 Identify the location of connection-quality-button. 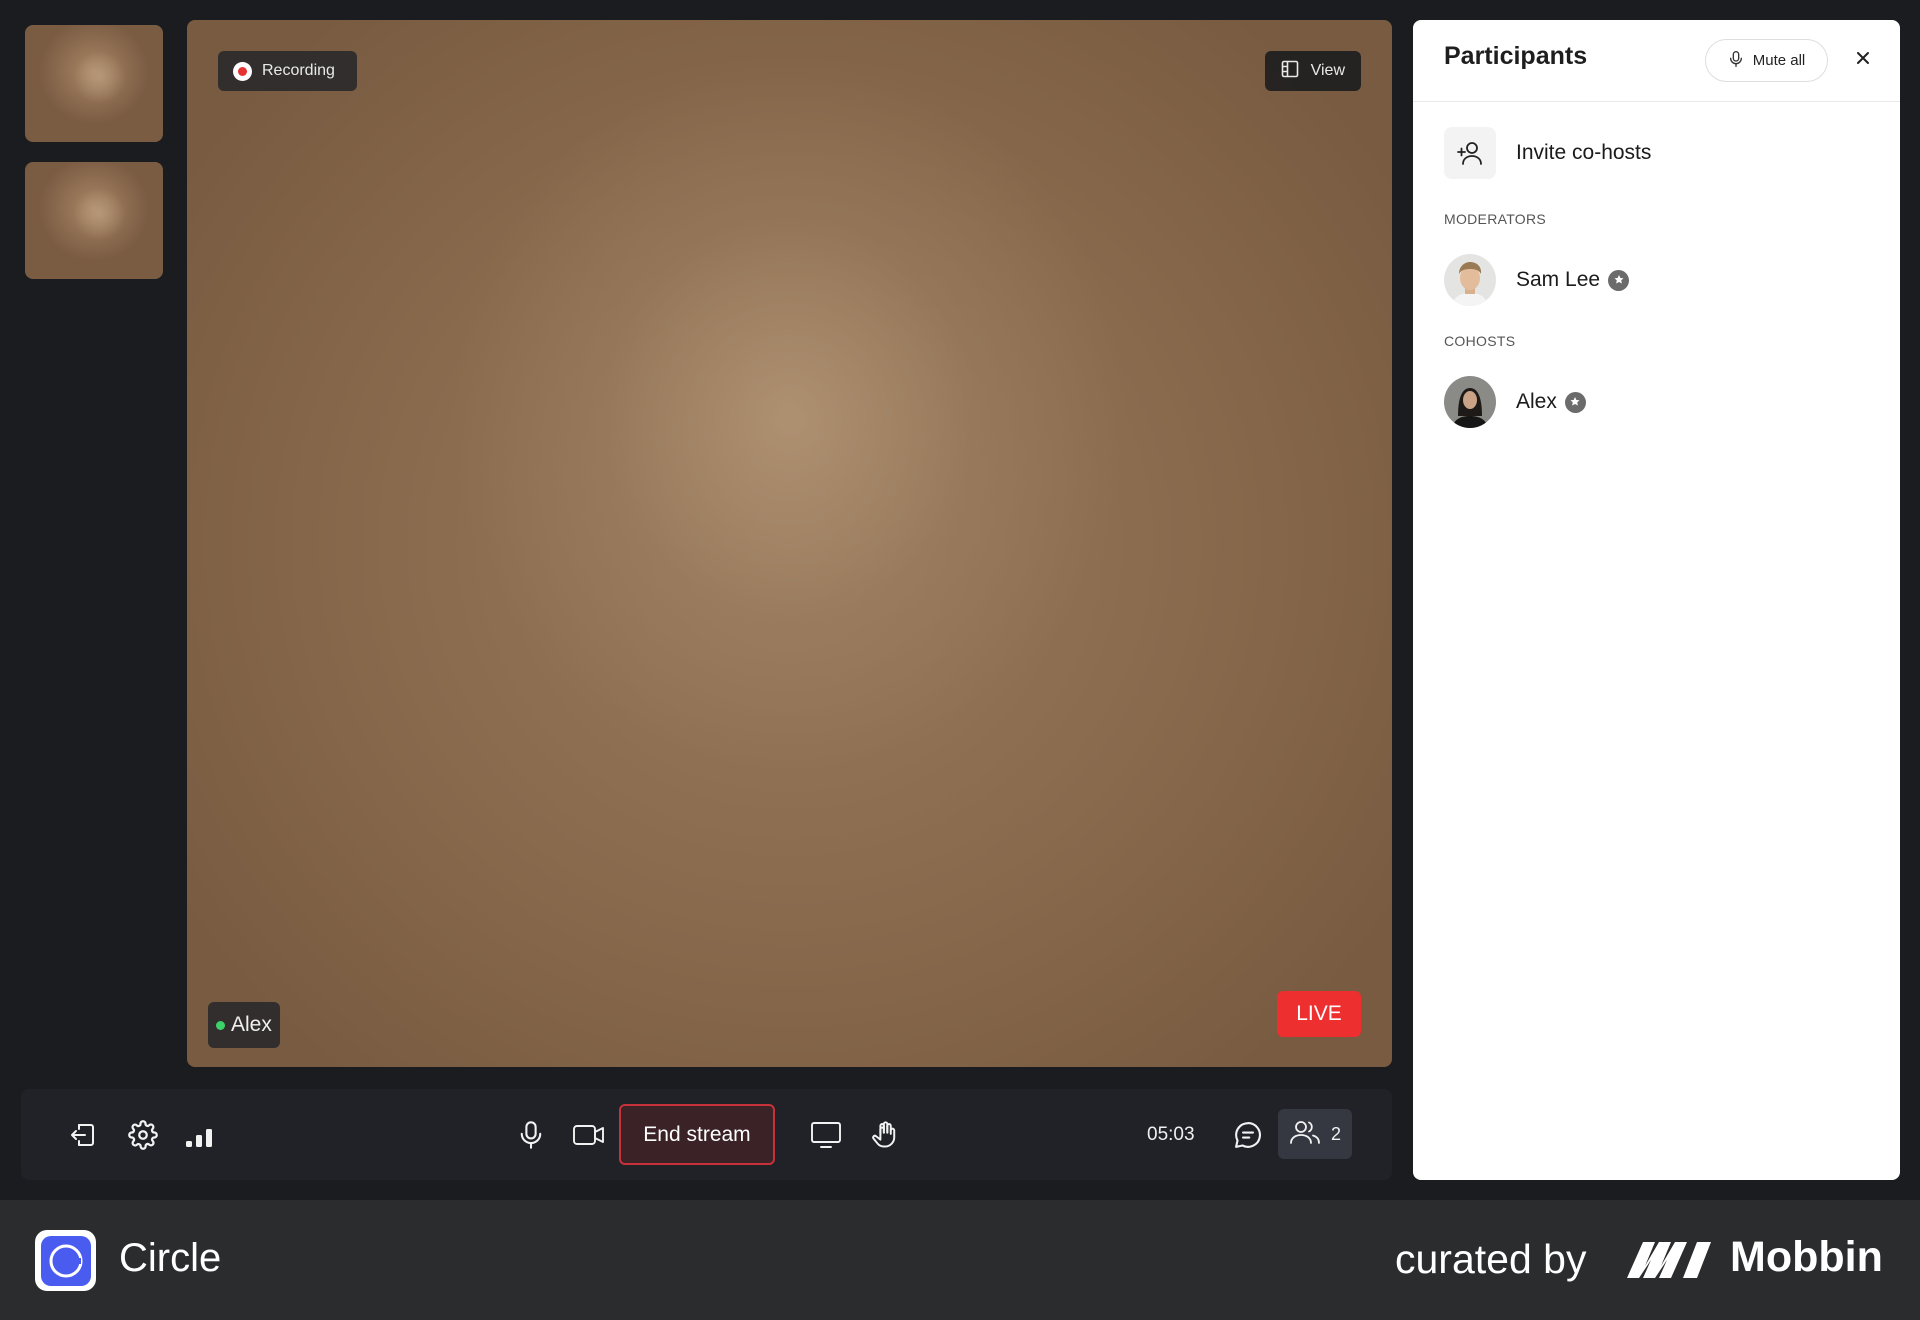
(202, 1134).